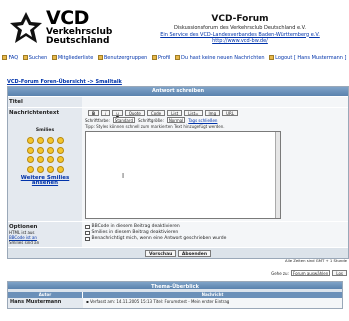 The image size is (349, 321). Describe the element at coordinates (106, 113) in the screenshot. I see `italic-button: i` at that location.